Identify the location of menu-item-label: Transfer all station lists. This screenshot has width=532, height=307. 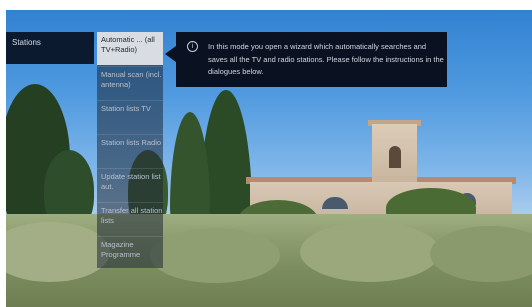
(132, 215).